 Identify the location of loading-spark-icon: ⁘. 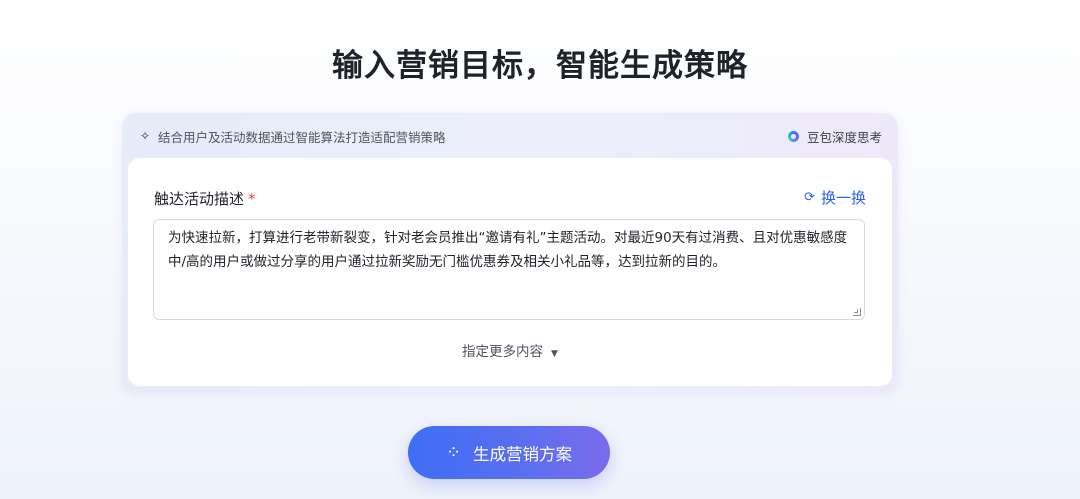
(453, 452).